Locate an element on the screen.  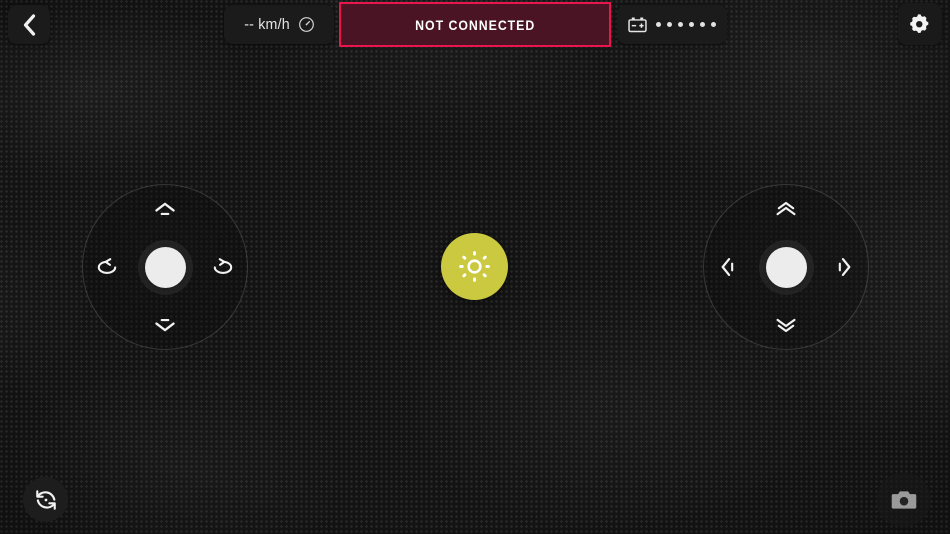
speed-value: -- km/h is located at coordinates (267, 24).